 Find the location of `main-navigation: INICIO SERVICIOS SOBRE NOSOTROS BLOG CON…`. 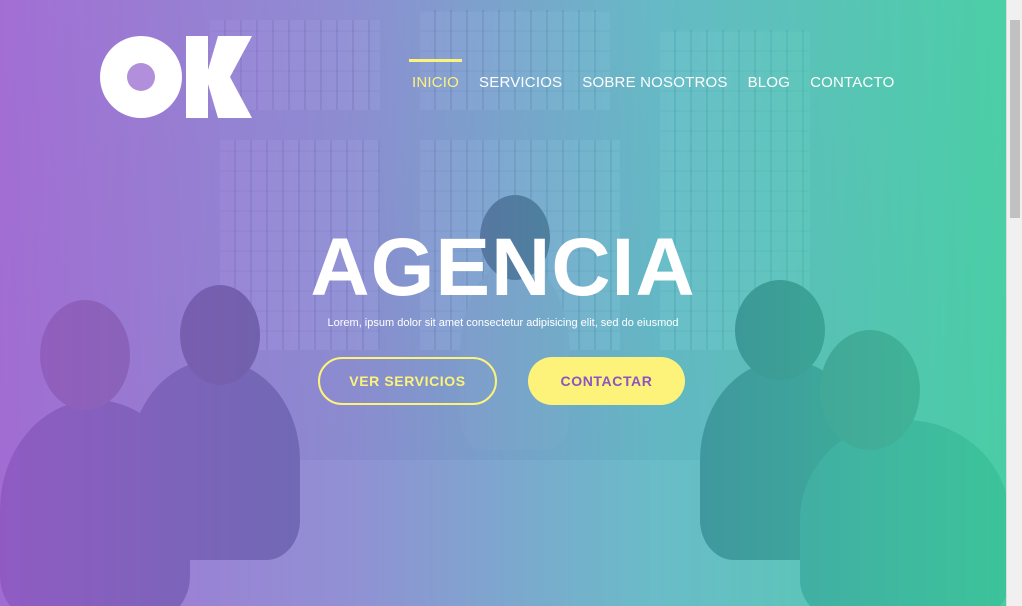

main-navigation: INICIO SERVICIOS SOBRE NOSOTROS BLOG CON… is located at coordinates (661, 75).